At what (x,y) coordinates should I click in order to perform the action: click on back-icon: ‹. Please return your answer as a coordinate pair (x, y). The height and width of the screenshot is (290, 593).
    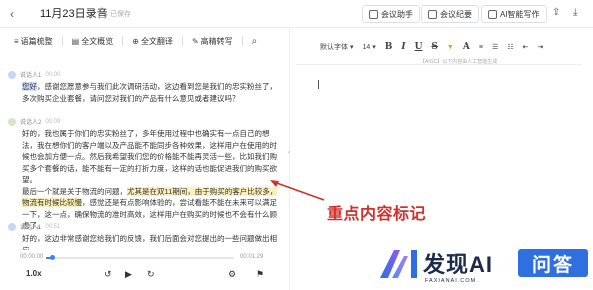
    Looking at the image, I should click on (12, 14).